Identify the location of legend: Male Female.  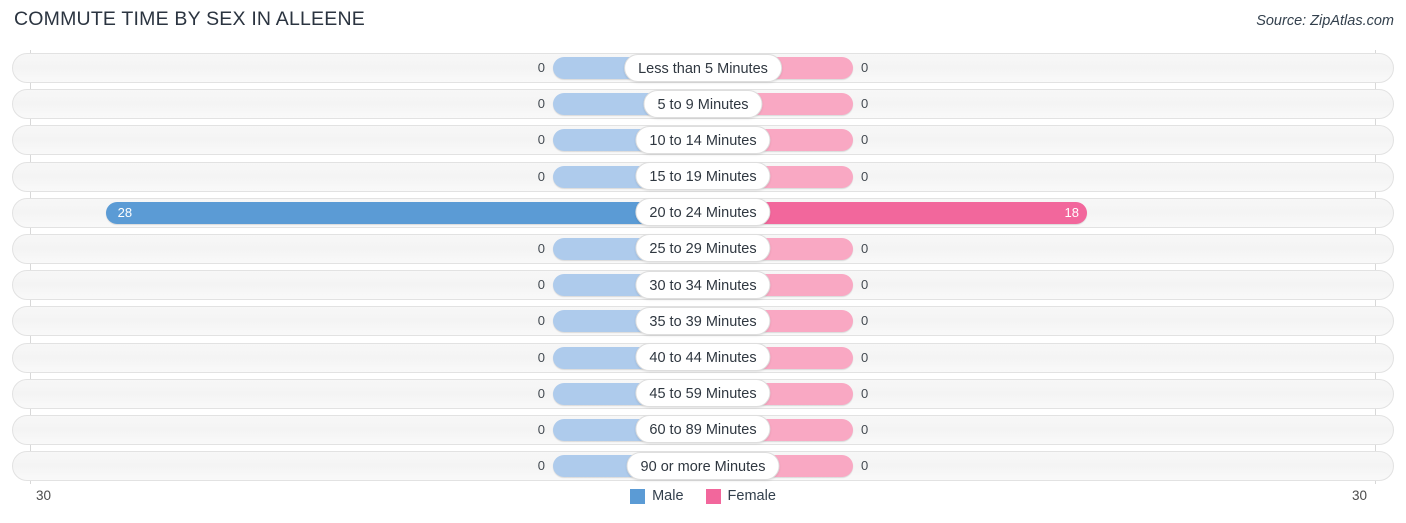
(703, 496).